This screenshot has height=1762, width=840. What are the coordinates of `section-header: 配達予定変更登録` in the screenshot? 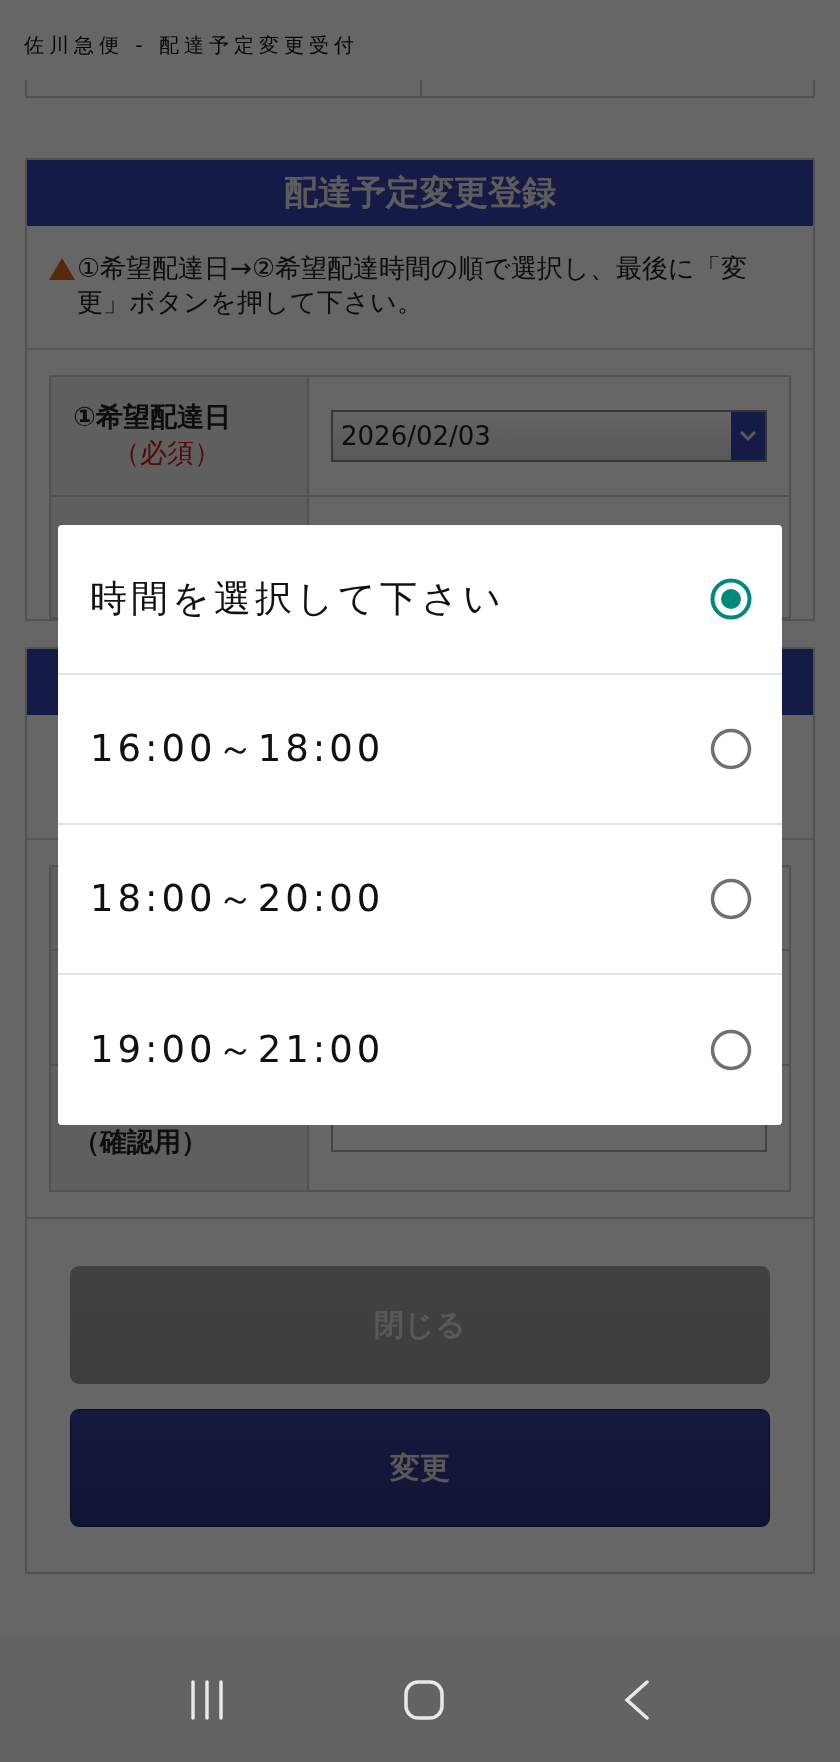 It's located at (420, 193).